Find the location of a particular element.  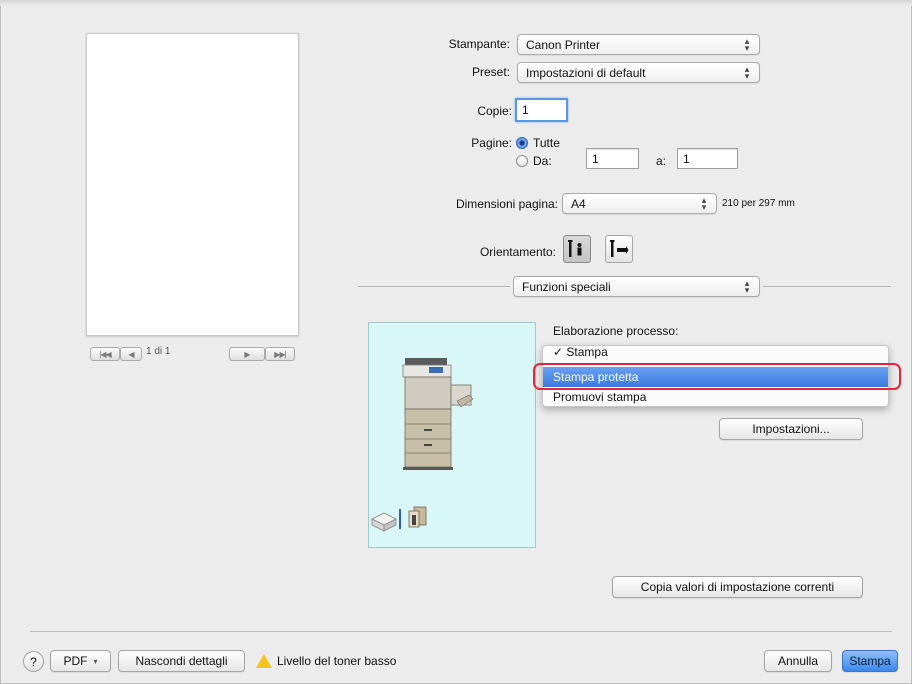

copy-current-settings-button: Copia valori di impostazione correnti is located at coordinates (737, 587).